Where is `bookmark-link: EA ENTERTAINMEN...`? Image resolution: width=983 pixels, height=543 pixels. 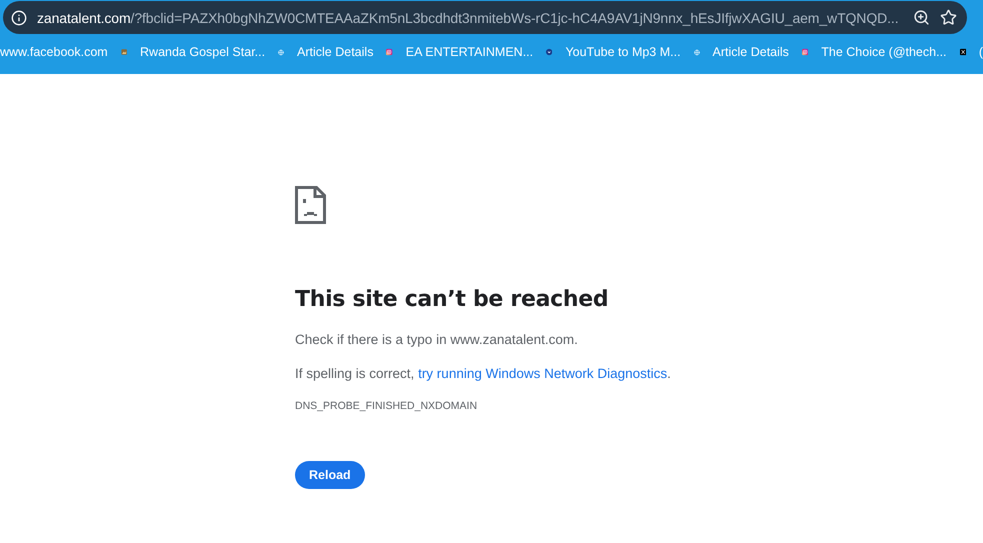 bookmark-link: EA ENTERTAINMEN... is located at coordinates (470, 52).